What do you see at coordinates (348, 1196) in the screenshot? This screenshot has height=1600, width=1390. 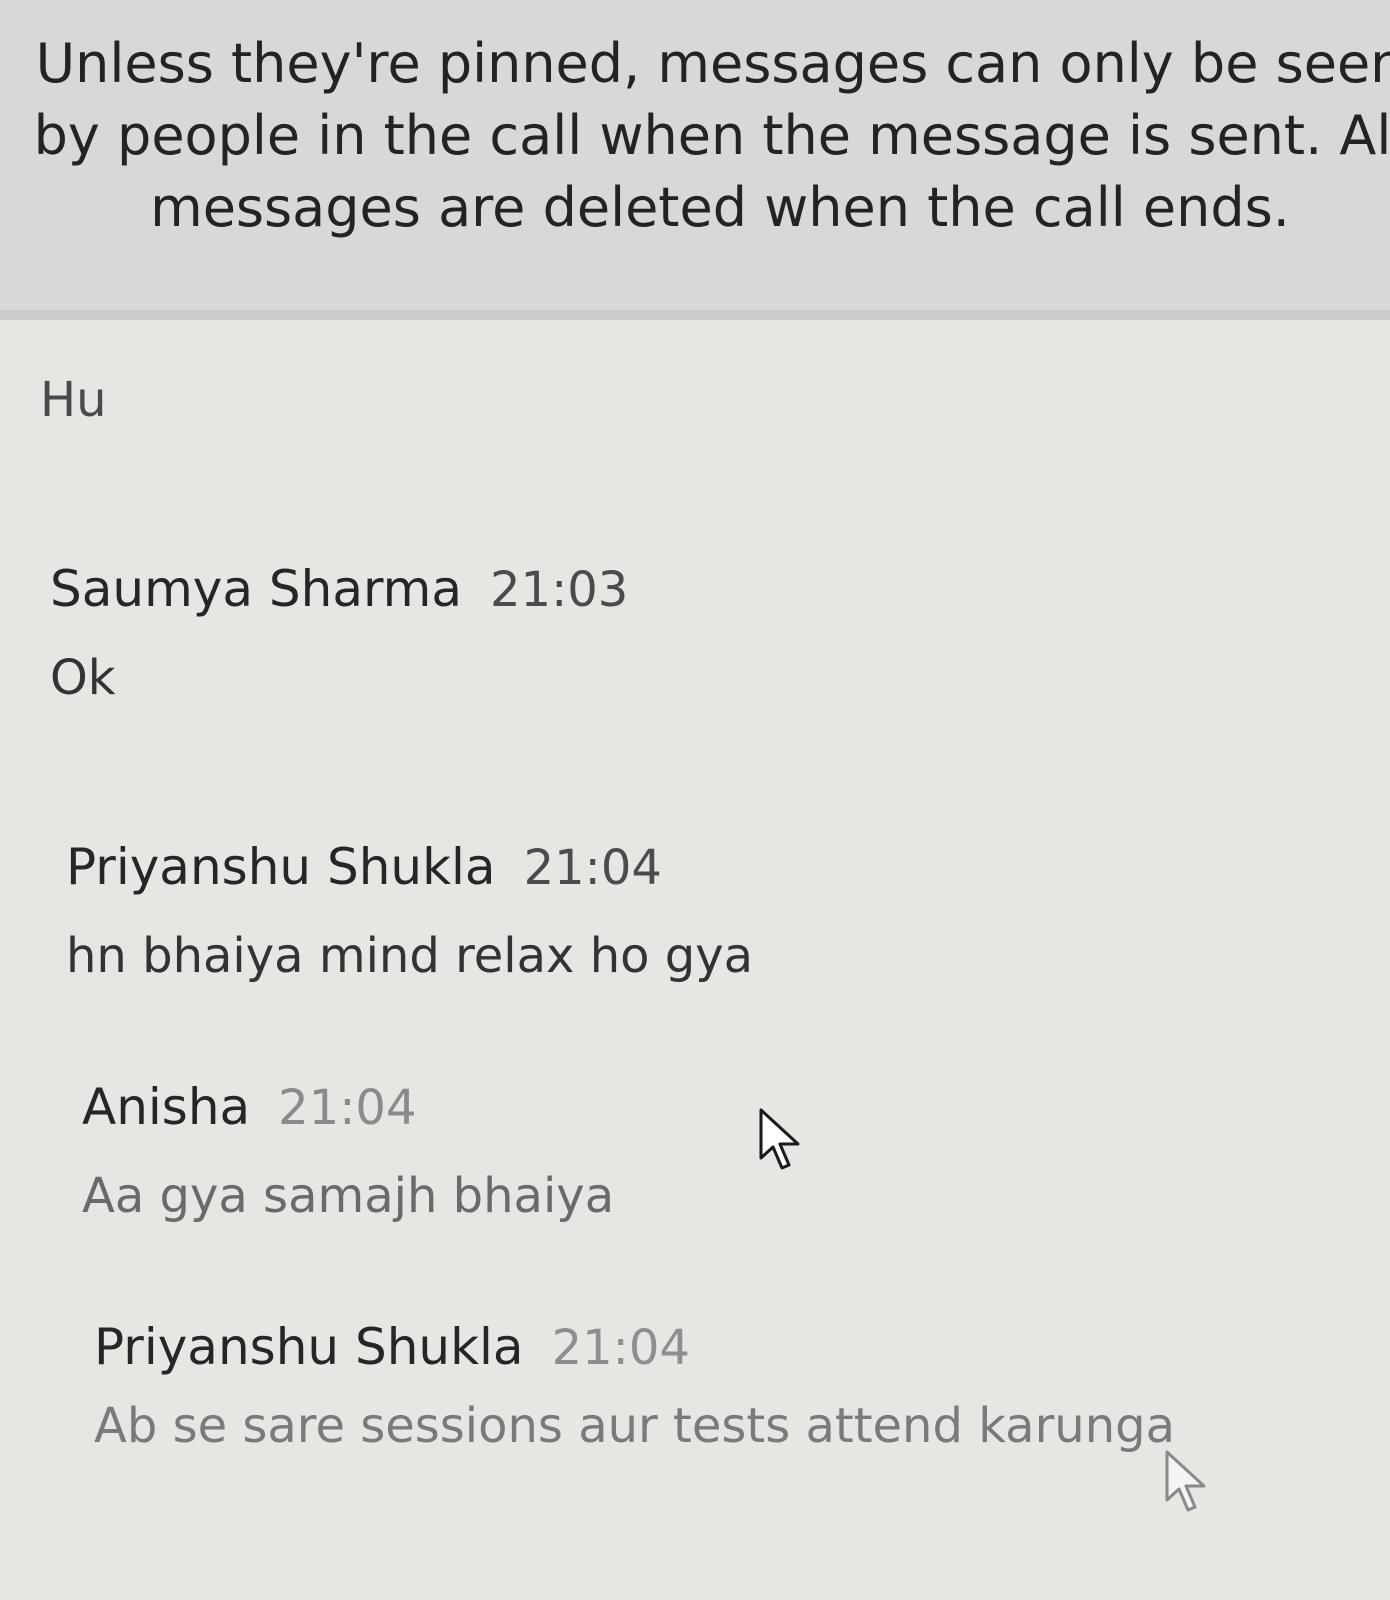 I see `message-body: Aa gya samajh bhaiya` at bounding box center [348, 1196].